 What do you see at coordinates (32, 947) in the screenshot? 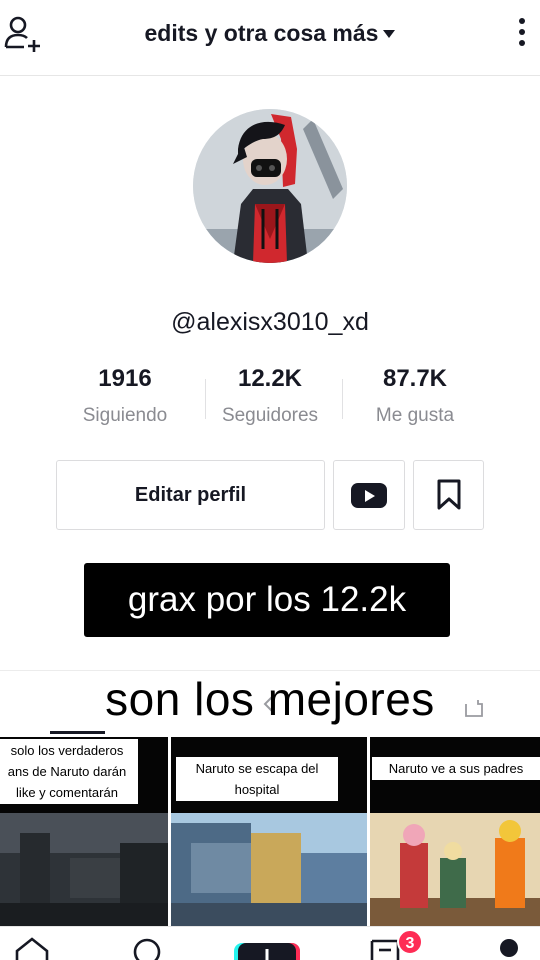
I see `home-icon` at bounding box center [32, 947].